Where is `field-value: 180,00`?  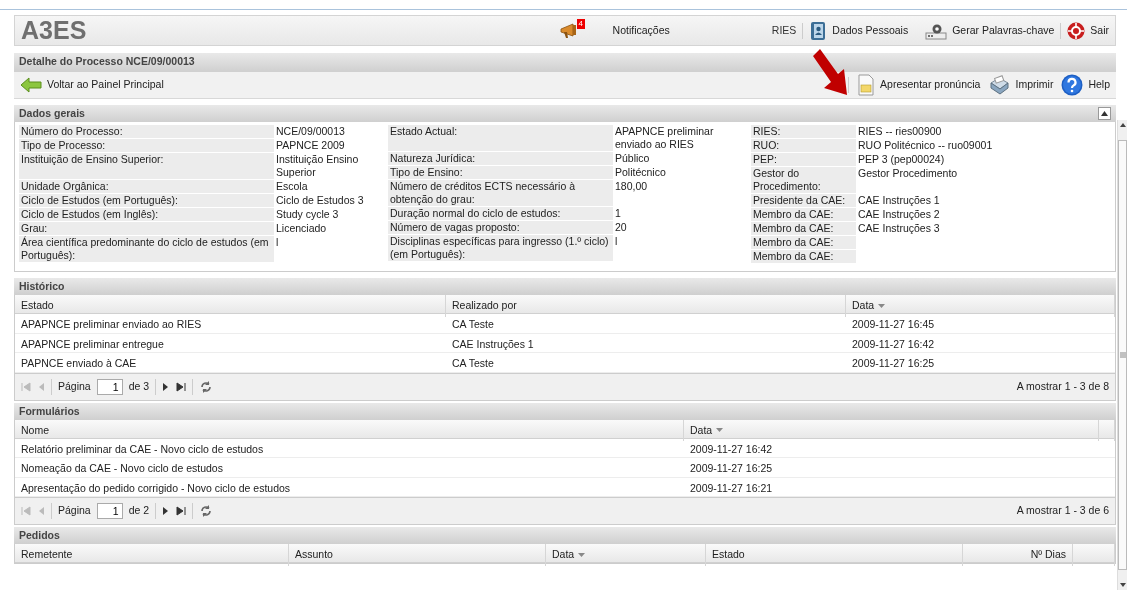
field-value: 180,00 is located at coordinates (631, 187).